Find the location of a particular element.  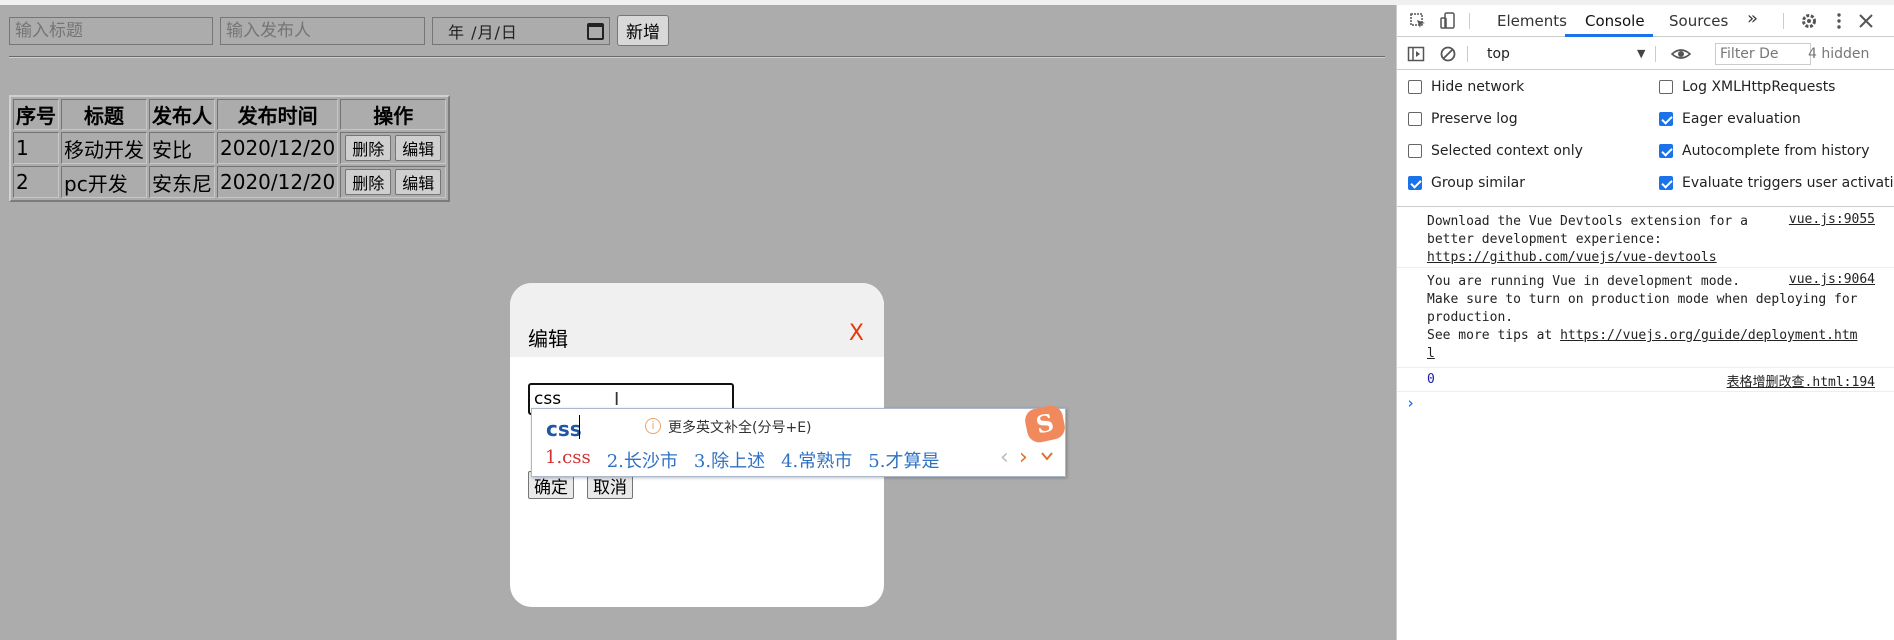

message-line: You are running Vue in development mode. is located at coordinates (1584, 281).